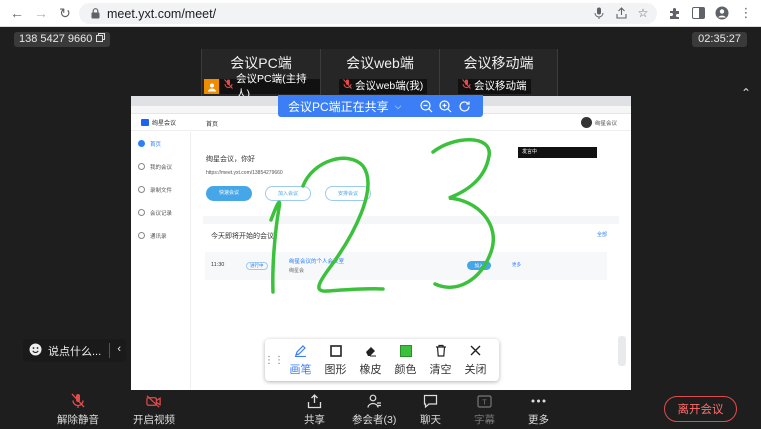  Describe the element at coordinates (314, 410) in the screenshot. I see `share-button: 共享` at that location.